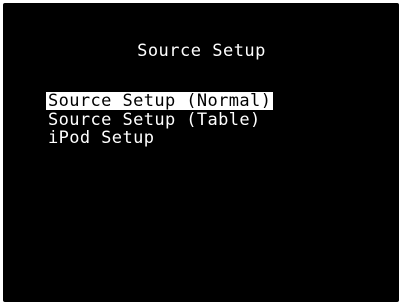 This screenshot has width=403, height=306. What do you see at coordinates (101, 138) in the screenshot?
I see `menu-item-label: iPod Setup` at bounding box center [101, 138].